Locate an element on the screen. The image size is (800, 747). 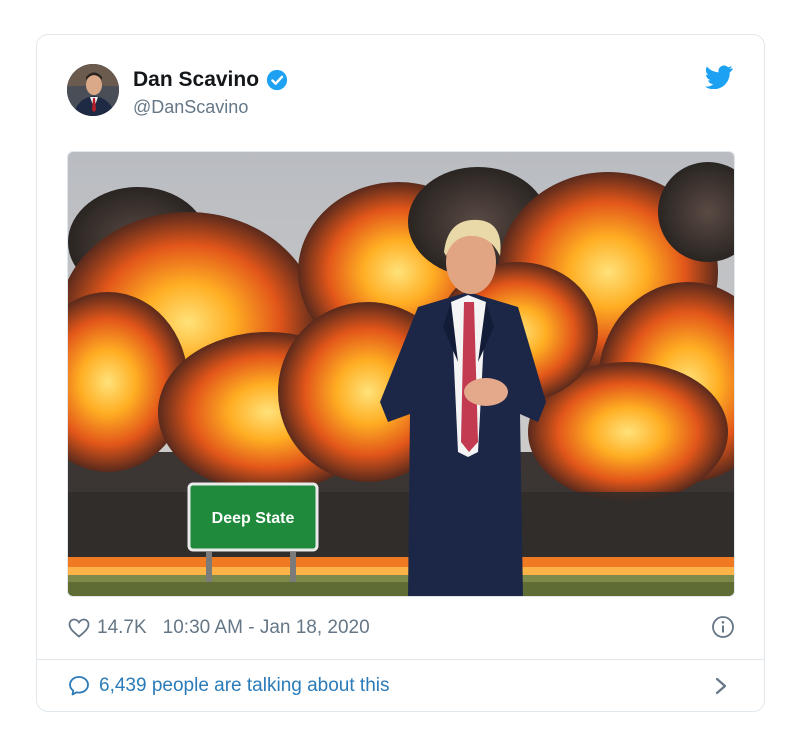
talking-count: 6,439 people are talking about this is located at coordinates (244, 686).